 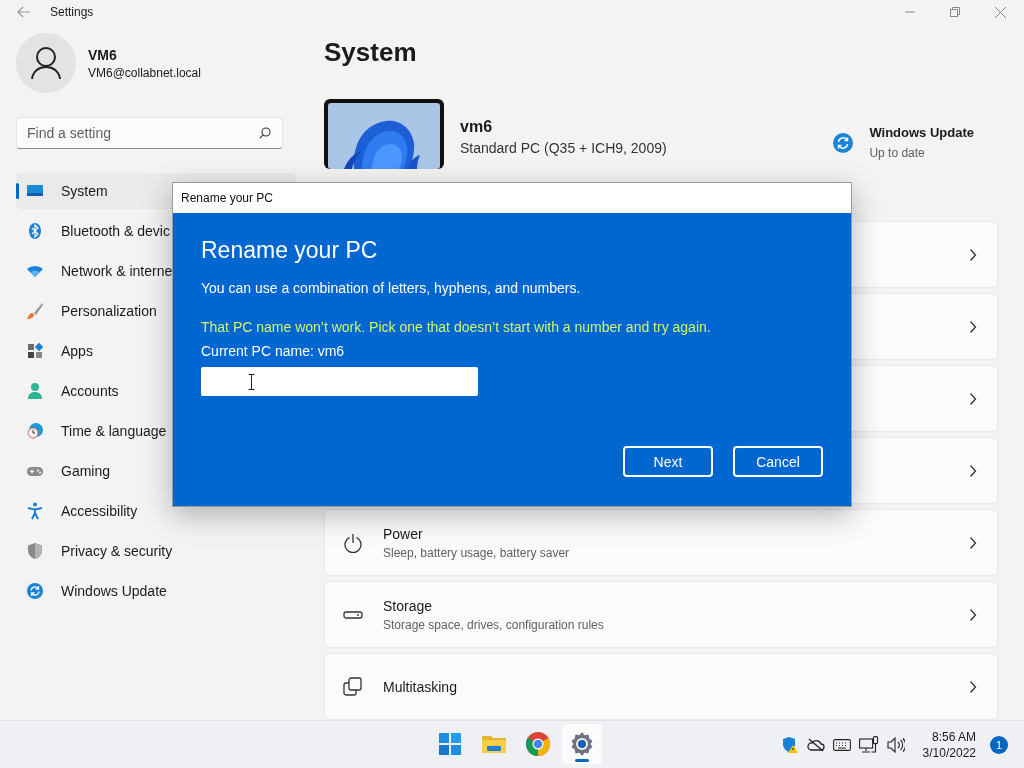 What do you see at coordinates (156, 591) in the screenshot?
I see `sidebar-item: Windows Update` at bounding box center [156, 591].